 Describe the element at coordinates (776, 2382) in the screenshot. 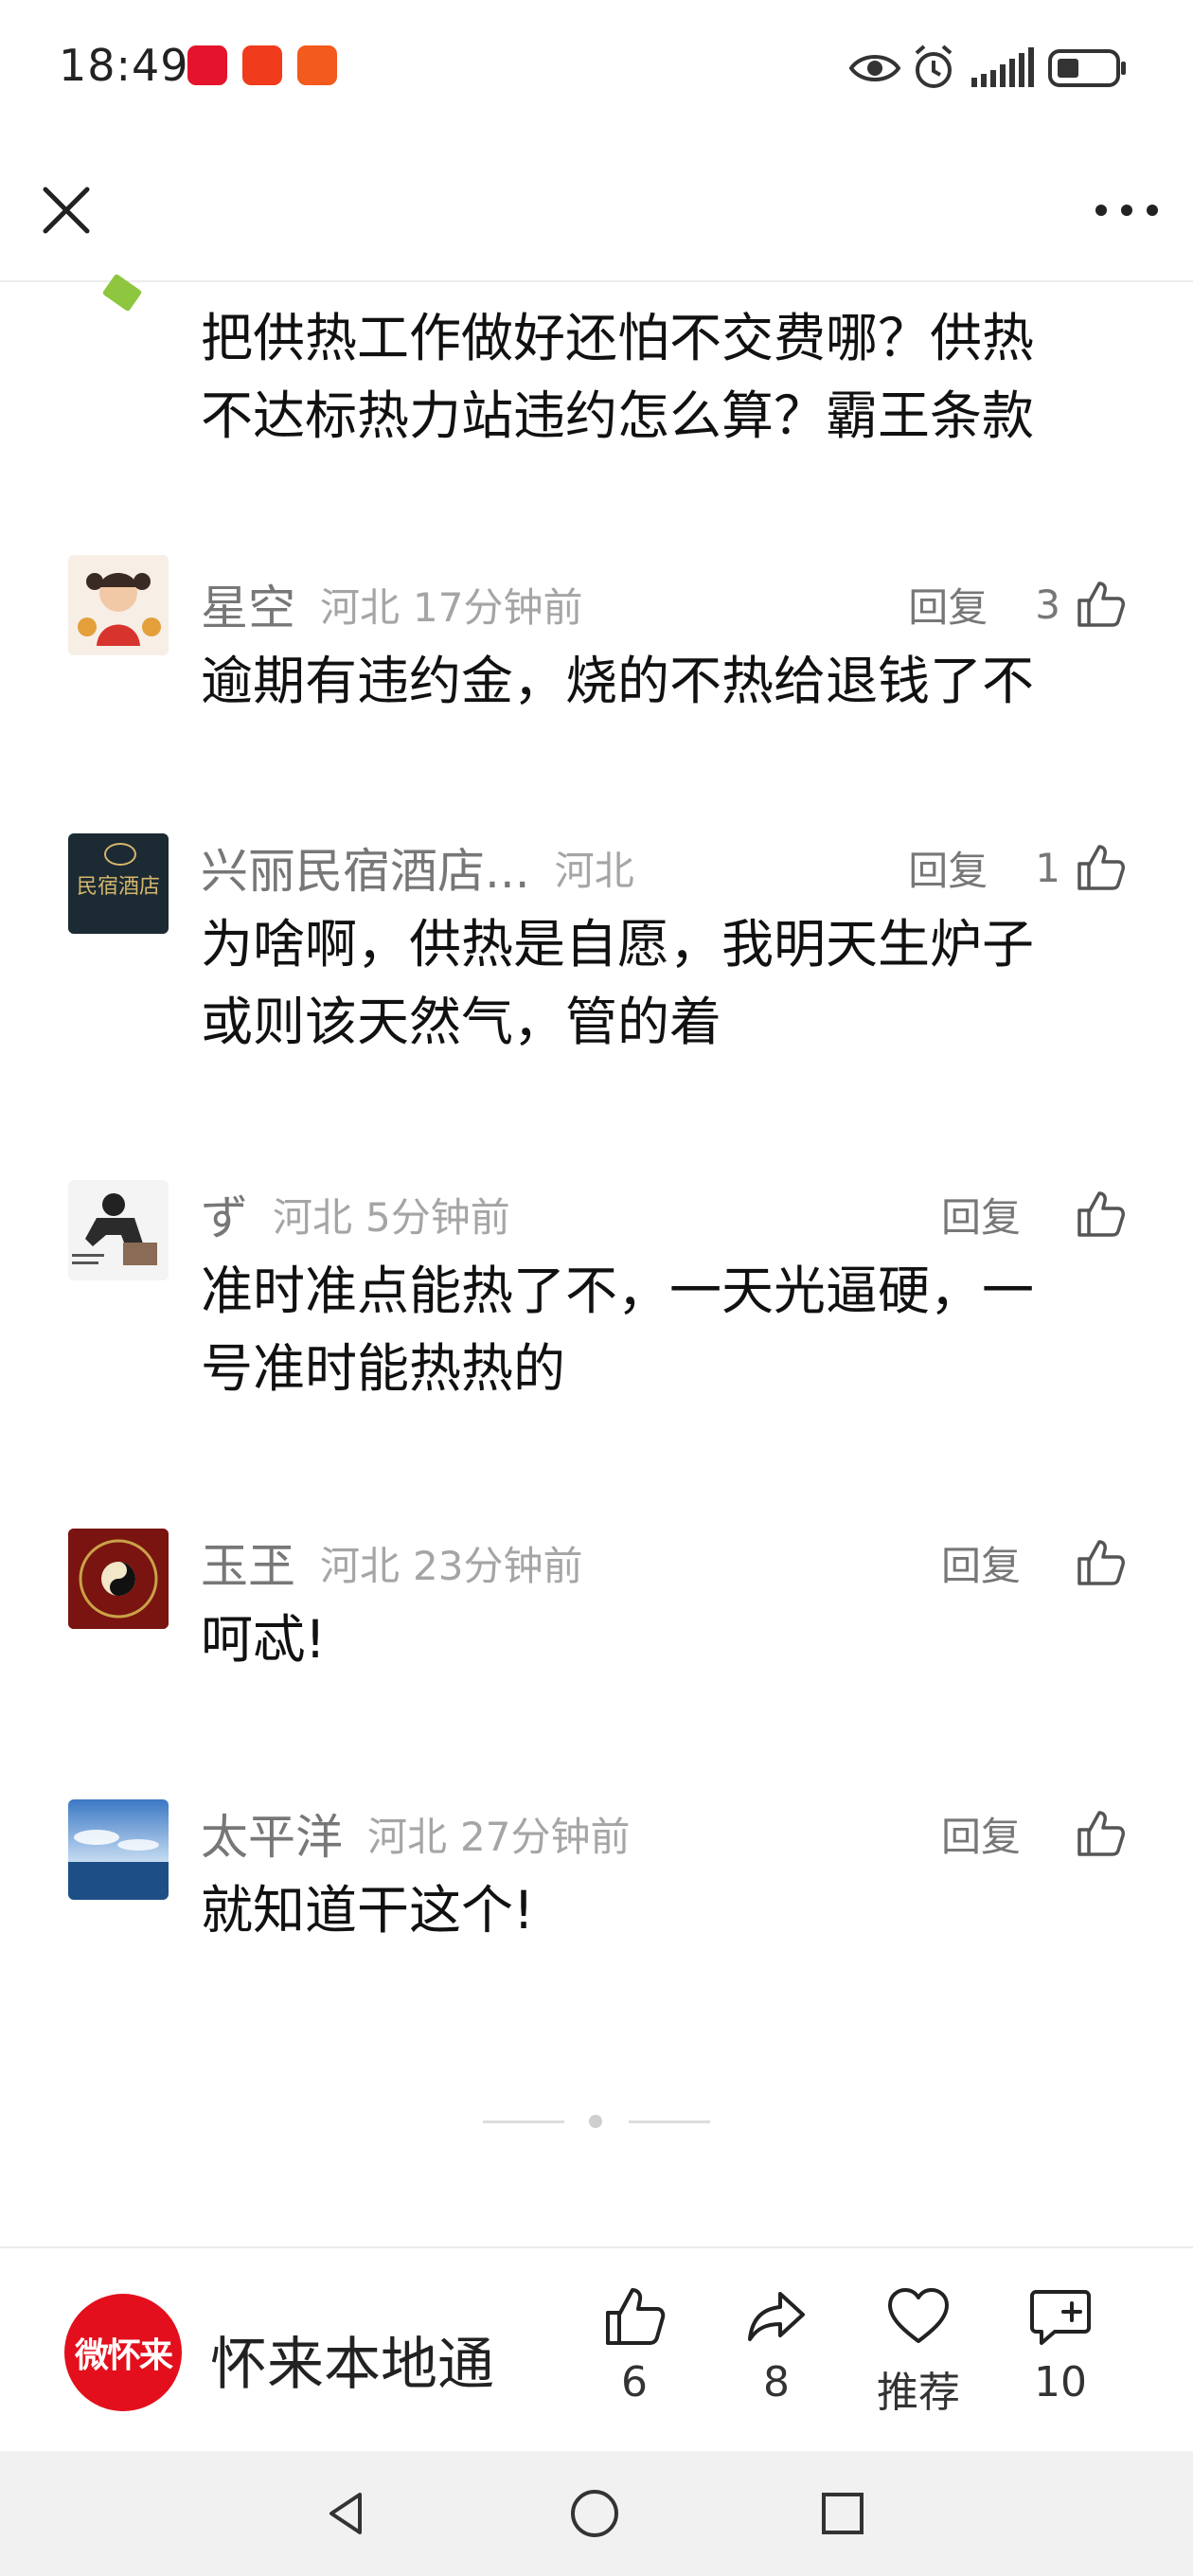

I see `share-count: 8` at that location.